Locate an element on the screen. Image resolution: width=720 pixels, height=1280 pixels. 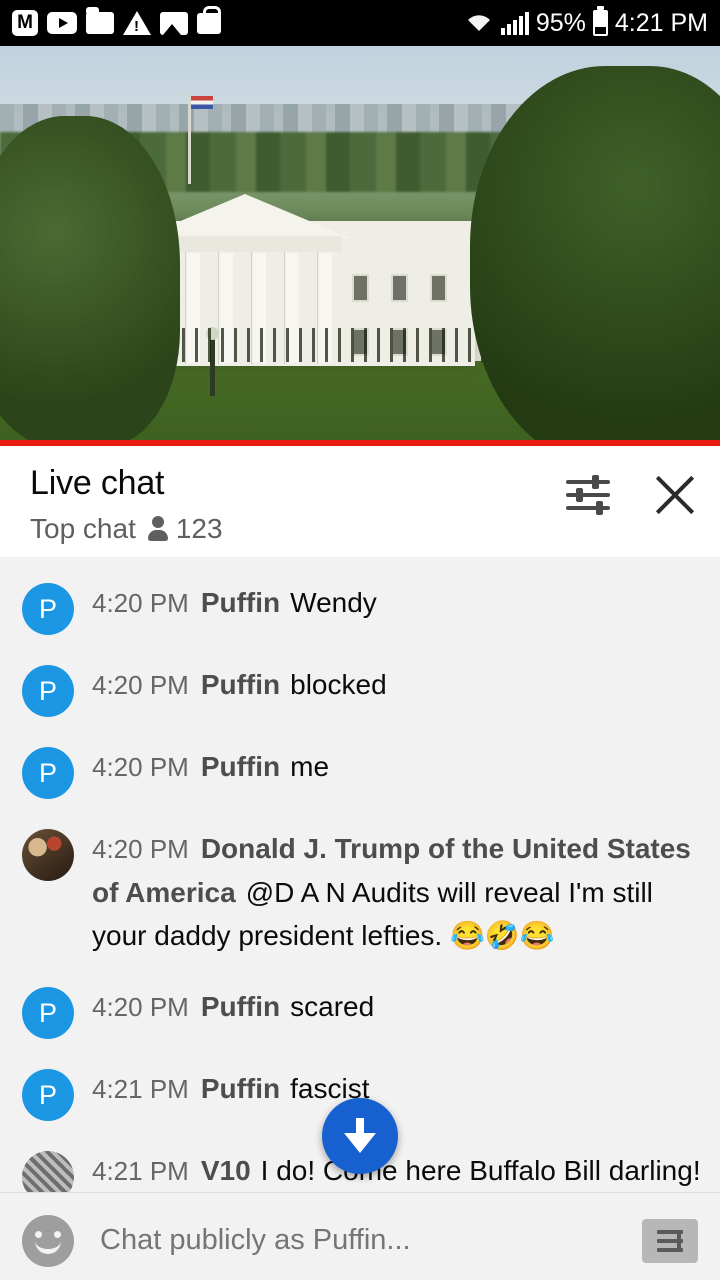
list-item: P 4:20 PM Puffin scared is located at coordinates (360, 1012).